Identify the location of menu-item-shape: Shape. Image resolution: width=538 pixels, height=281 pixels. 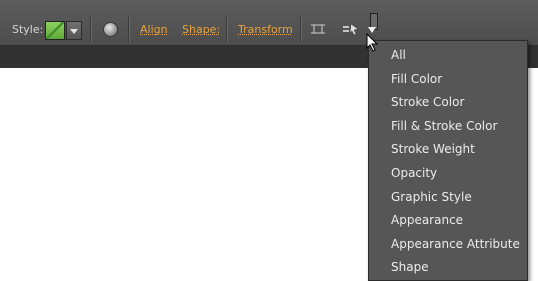
(410, 267).